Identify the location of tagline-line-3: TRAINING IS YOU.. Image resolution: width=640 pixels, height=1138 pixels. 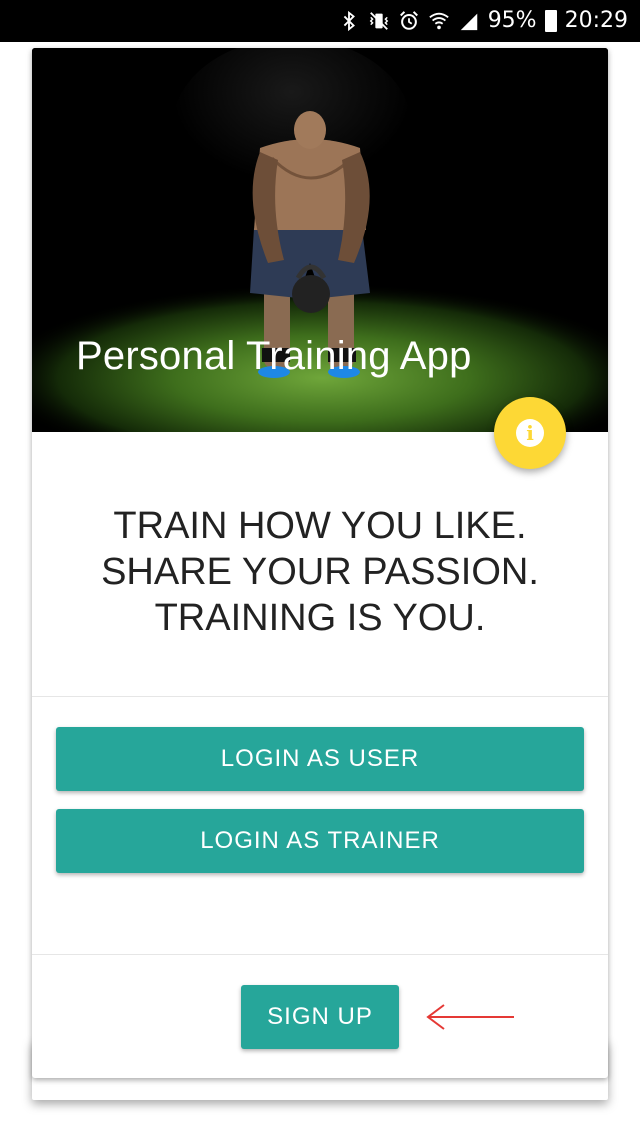
(320, 618).